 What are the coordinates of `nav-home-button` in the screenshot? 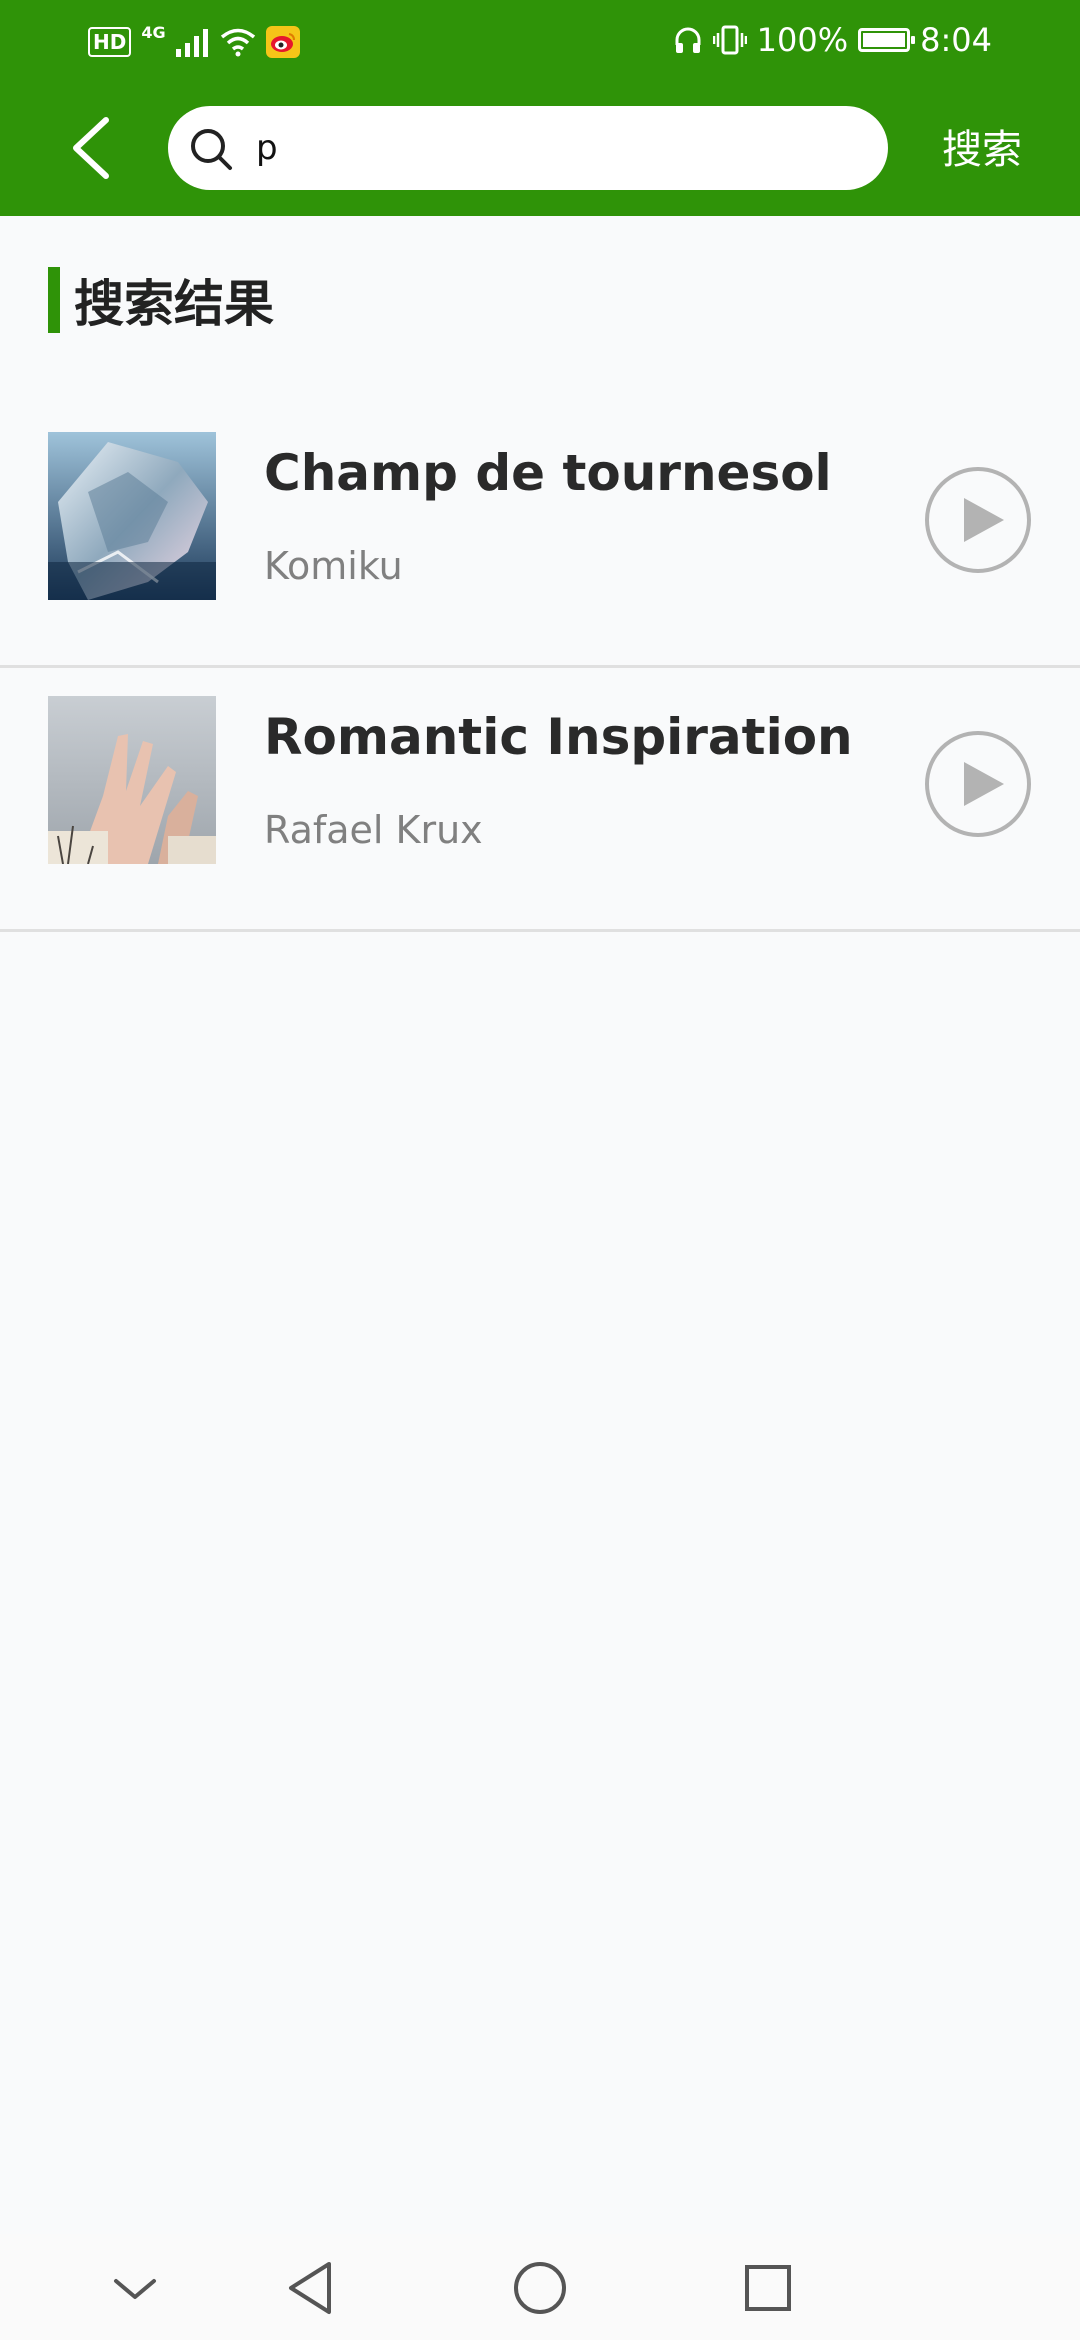 It's located at (540, 2288).